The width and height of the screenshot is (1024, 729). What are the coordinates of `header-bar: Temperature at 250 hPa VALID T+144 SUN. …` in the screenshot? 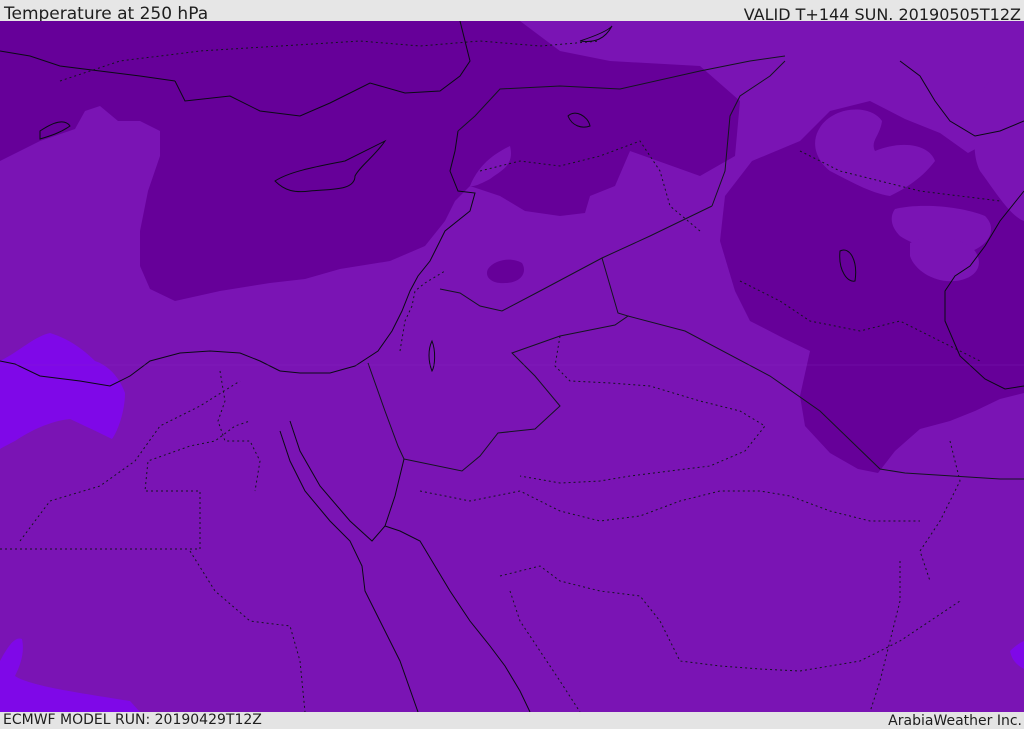 It's located at (512, 12).